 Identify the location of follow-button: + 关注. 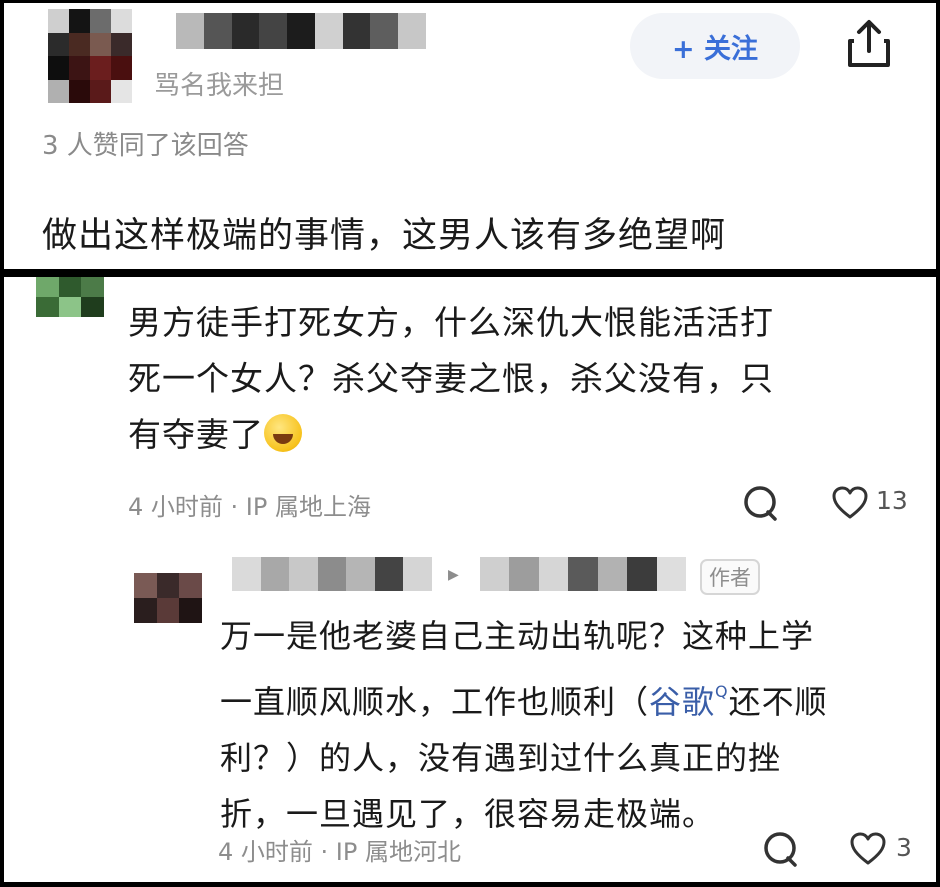
(715, 46).